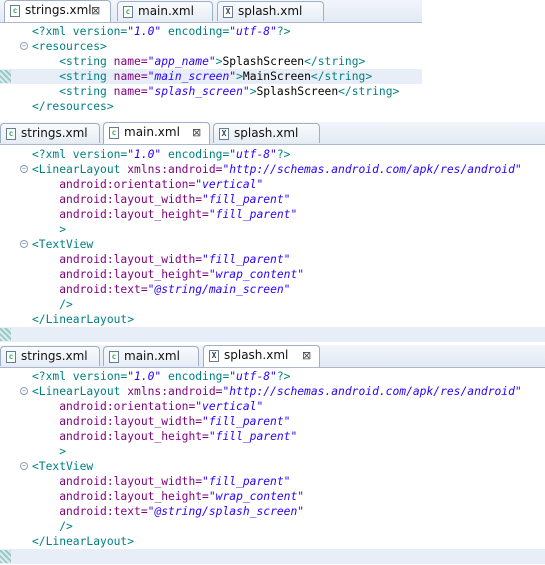 The image size is (545, 565). I want to click on code-text: <TextView, so click(62, 466).